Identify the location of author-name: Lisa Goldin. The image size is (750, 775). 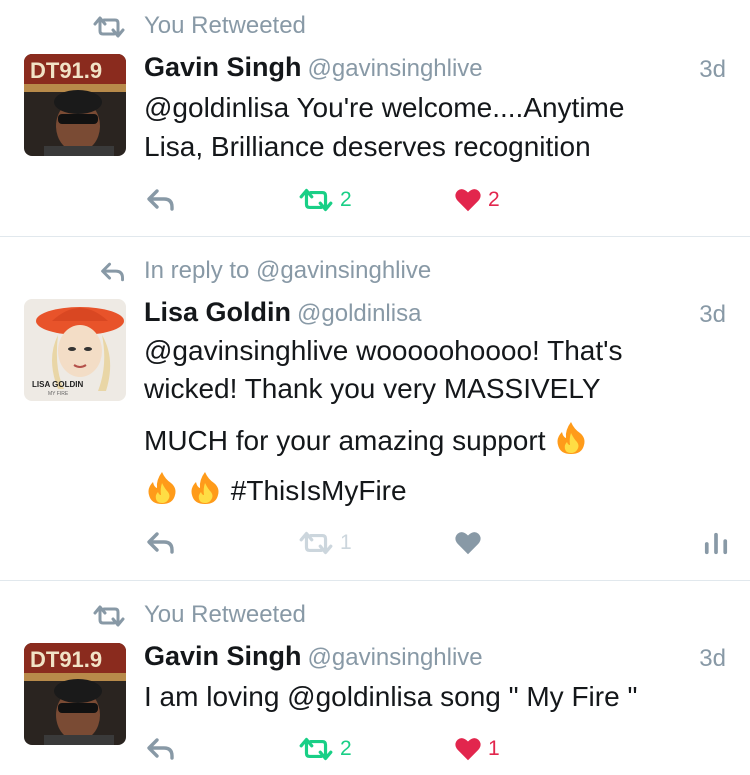
(217, 312).